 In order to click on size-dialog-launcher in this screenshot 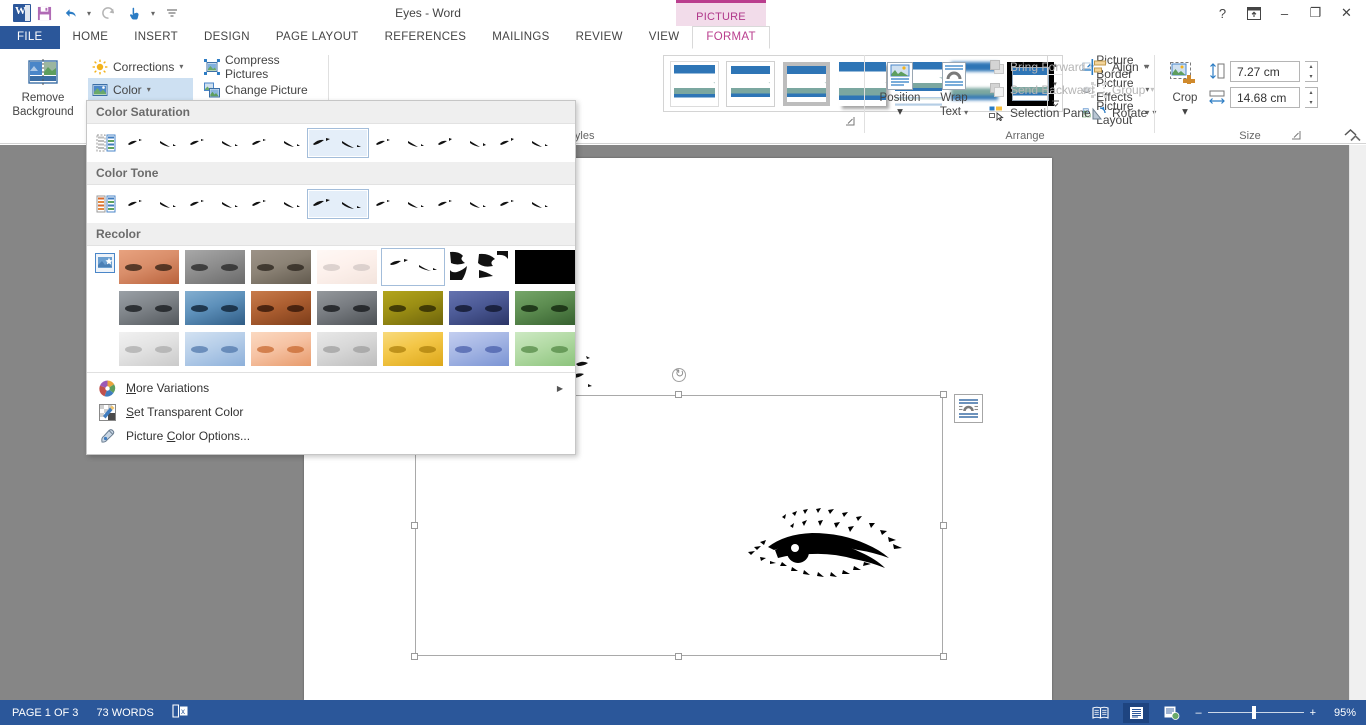, I will do `click(1295, 134)`.